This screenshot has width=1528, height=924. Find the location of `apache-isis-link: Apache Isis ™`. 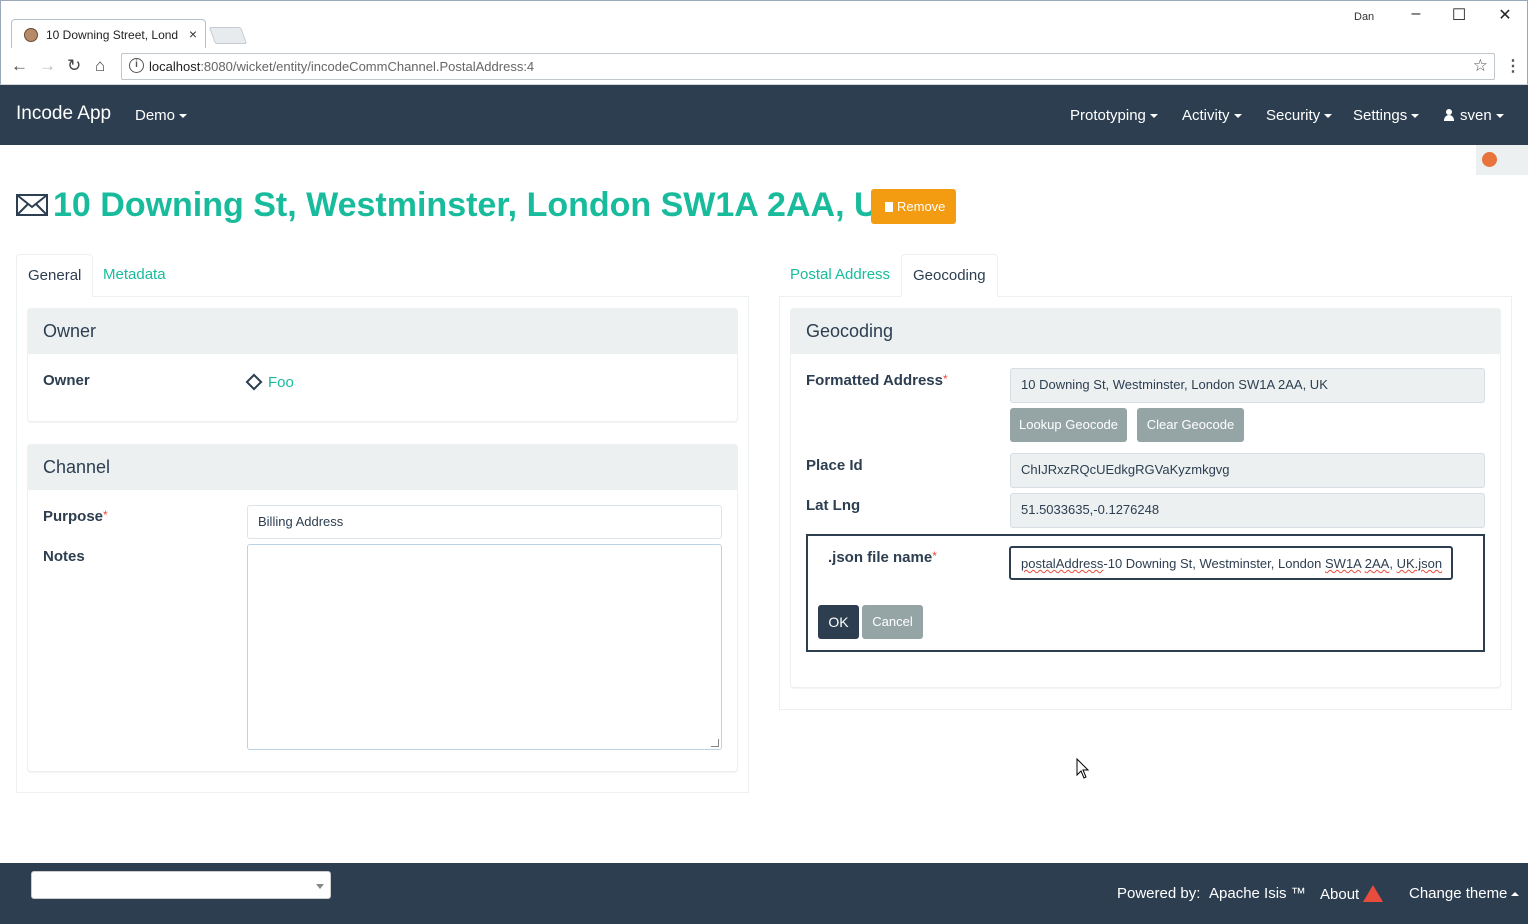

apache-isis-link: Apache Isis ™ is located at coordinates (1257, 893).